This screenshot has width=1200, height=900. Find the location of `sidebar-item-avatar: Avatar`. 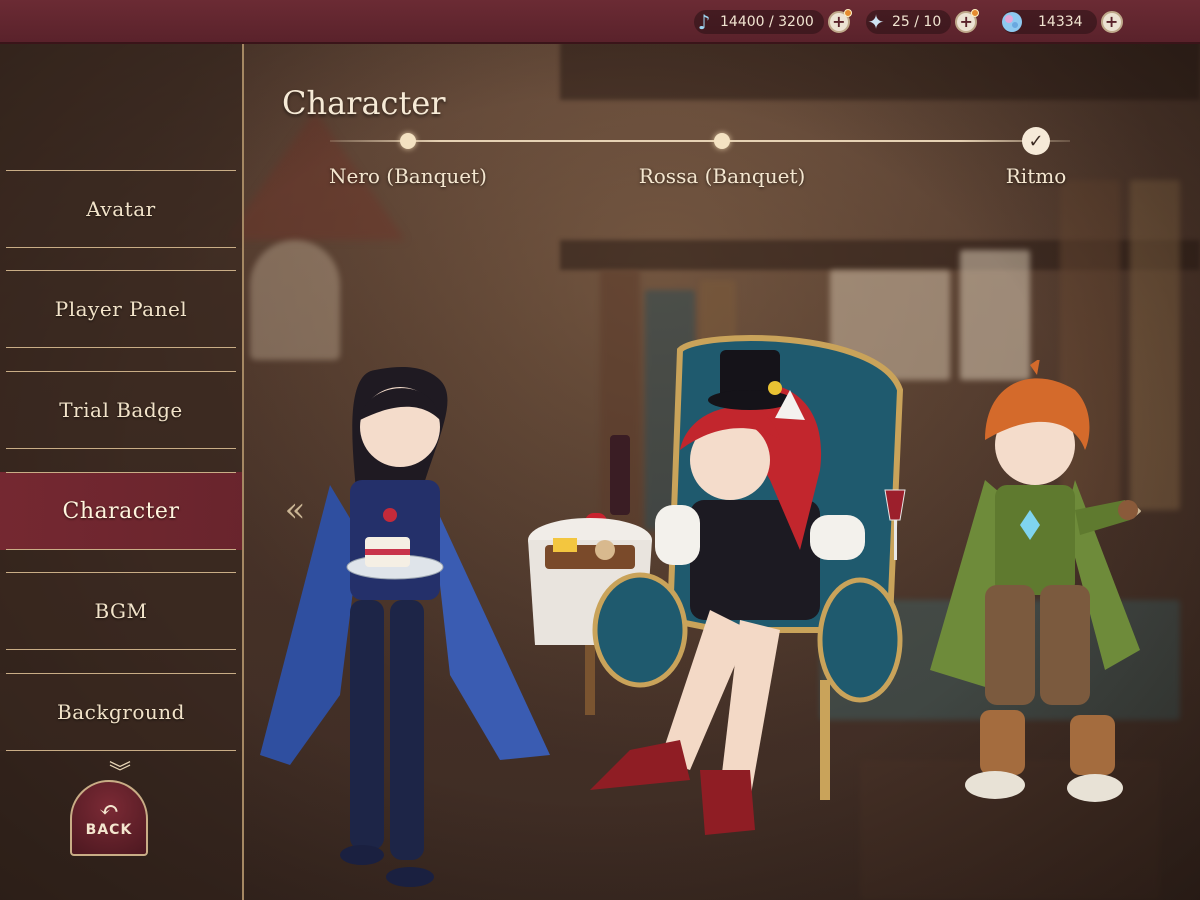

sidebar-item-avatar: Avatar is located at coordinates (121, 209).